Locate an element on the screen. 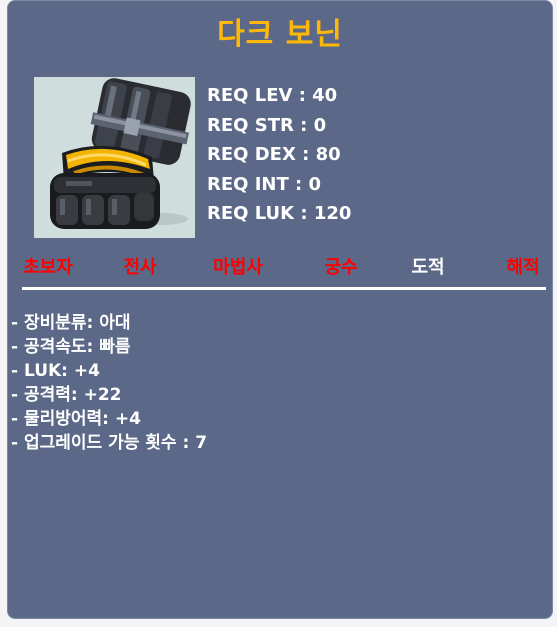 The image size is (557, 627). req-dex: REQ DEX : 80 is located at coordinates (274, 154).